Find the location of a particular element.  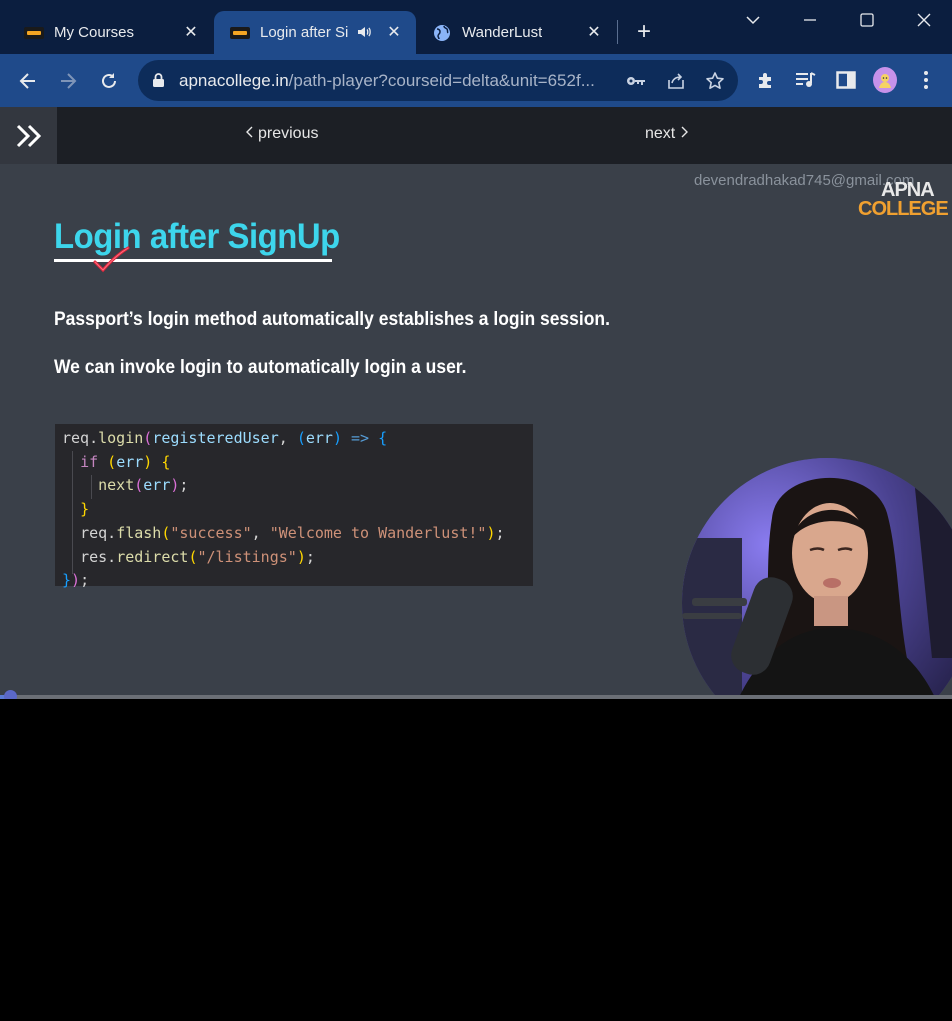

code-token: res is located at coordinates (94, 556).